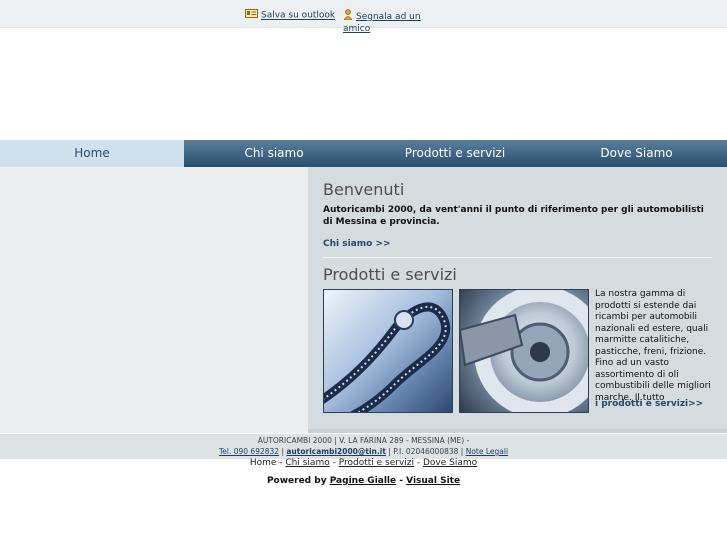 This screenshot has height=545, width=727. Describe the element at coordinates (298, 481) in the screenshot. I see `powered-by-label: Powered by` at that location.